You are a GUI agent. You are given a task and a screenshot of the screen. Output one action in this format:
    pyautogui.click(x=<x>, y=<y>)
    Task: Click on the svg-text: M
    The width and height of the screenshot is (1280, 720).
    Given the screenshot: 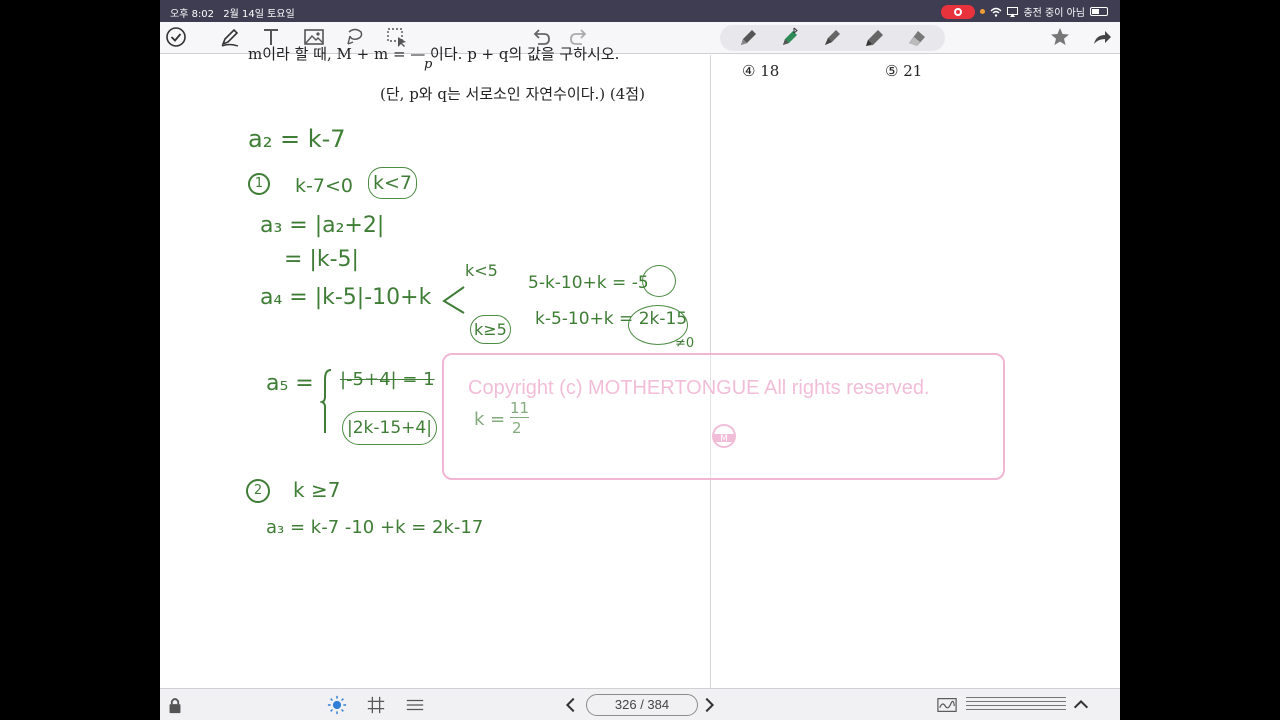 What is the action you would take?
    pyautogui.click(x=724, y=439)
    